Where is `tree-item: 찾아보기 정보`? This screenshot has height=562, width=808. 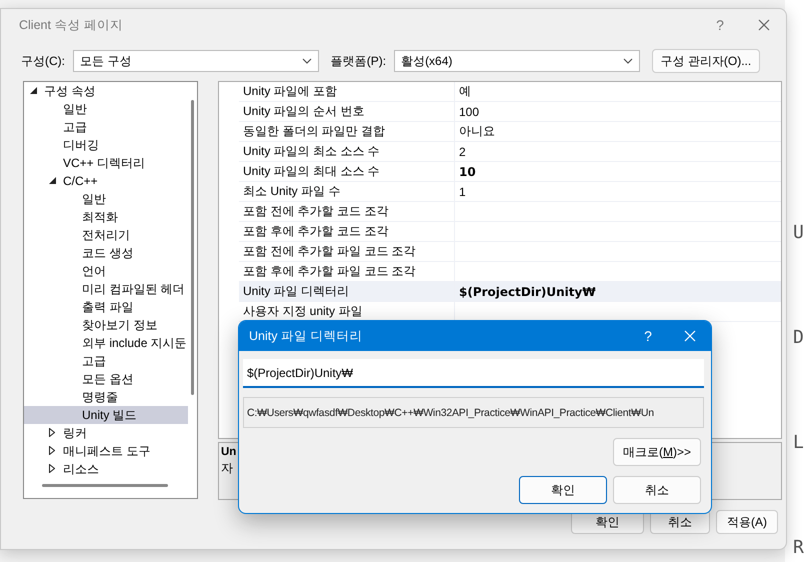
tree-item: 찾아보기 정보 is located at coordinates (106, 325).